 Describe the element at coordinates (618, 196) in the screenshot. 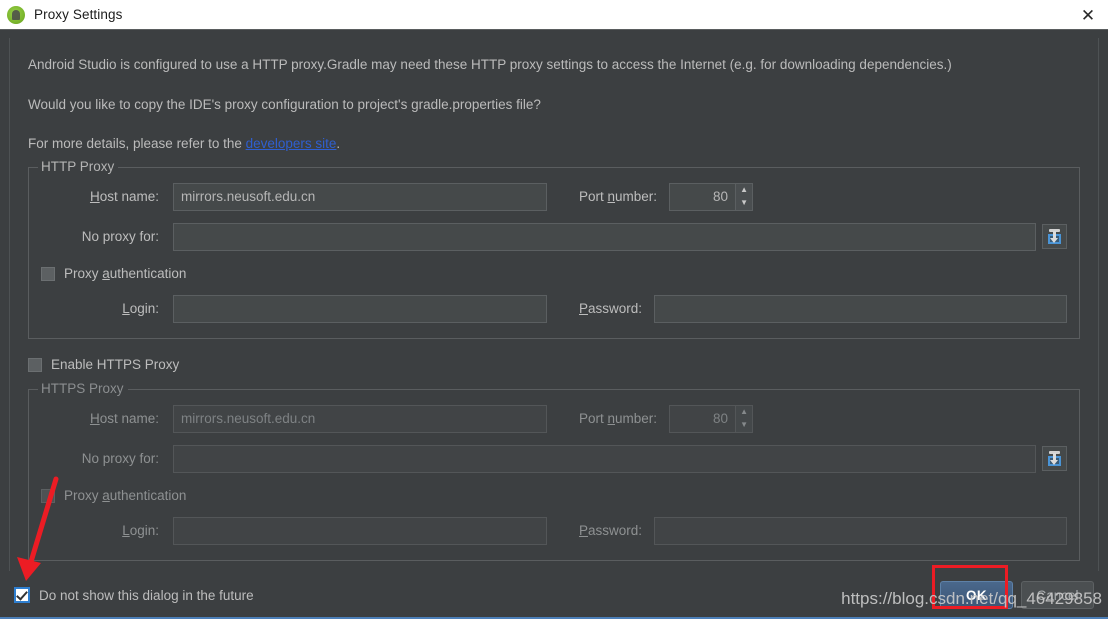

I see `http-port-label: Port number:` at that location.